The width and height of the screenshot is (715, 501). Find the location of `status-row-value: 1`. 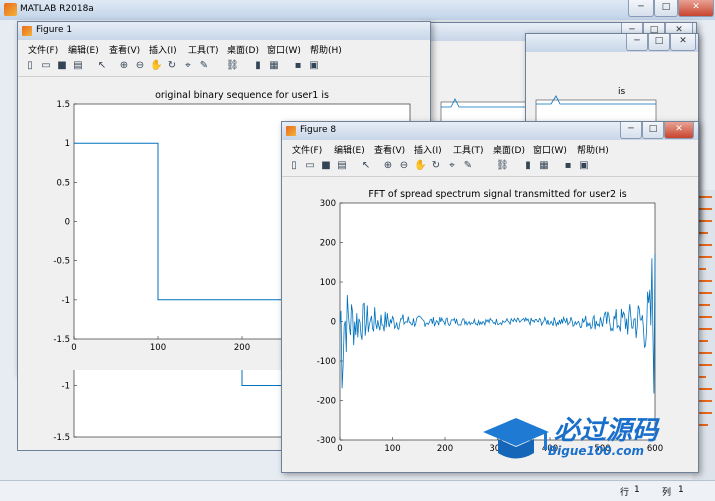

status-row-value: 1 is located at coordinates (637, 490).